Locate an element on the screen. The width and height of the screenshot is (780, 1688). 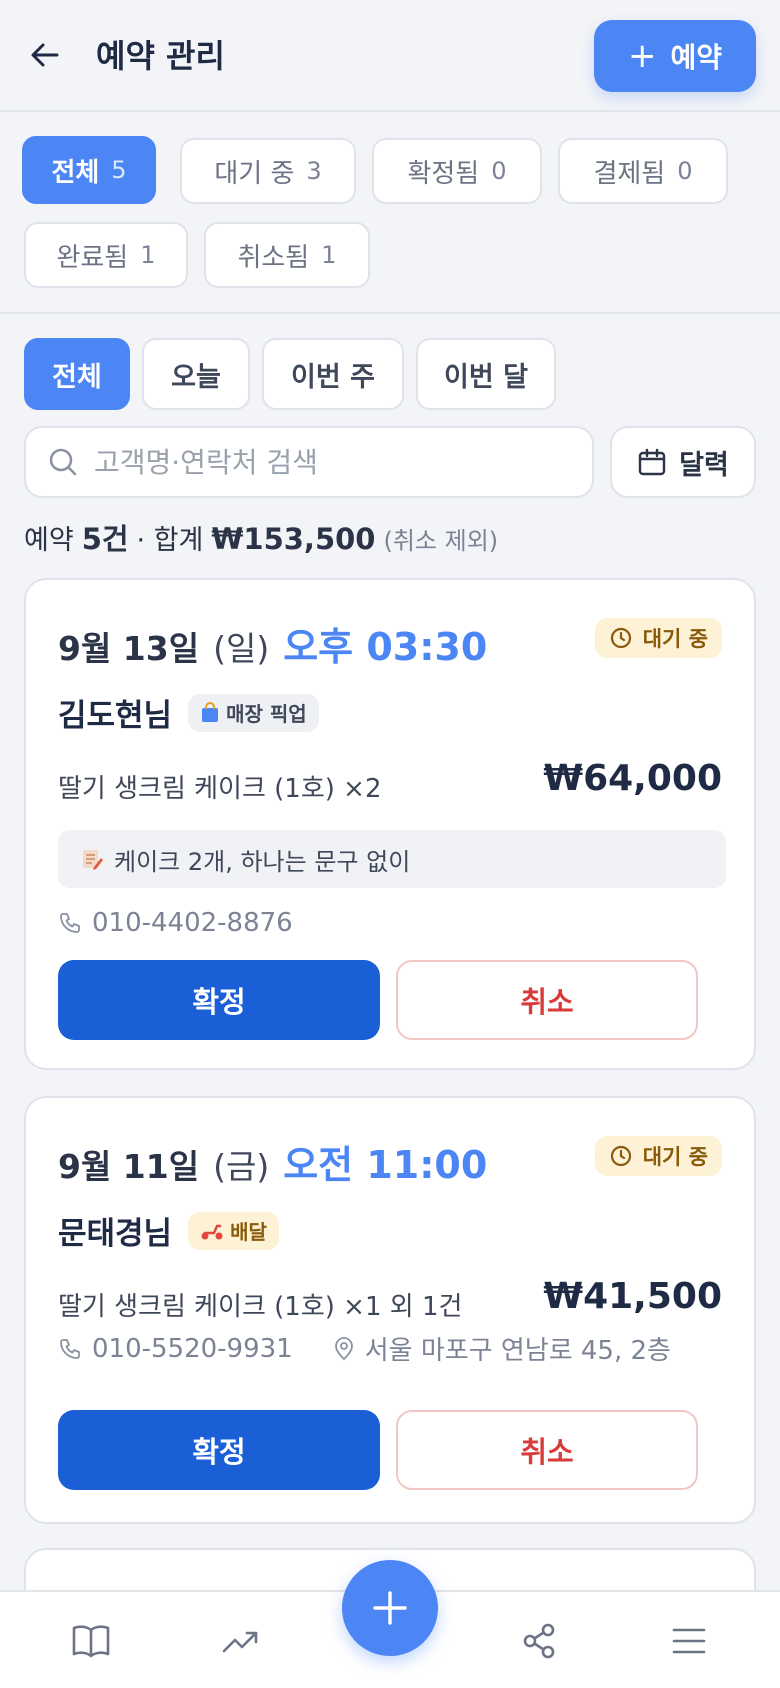
order-type-label: 매장 픽업 is located at coordinates (266, 714).